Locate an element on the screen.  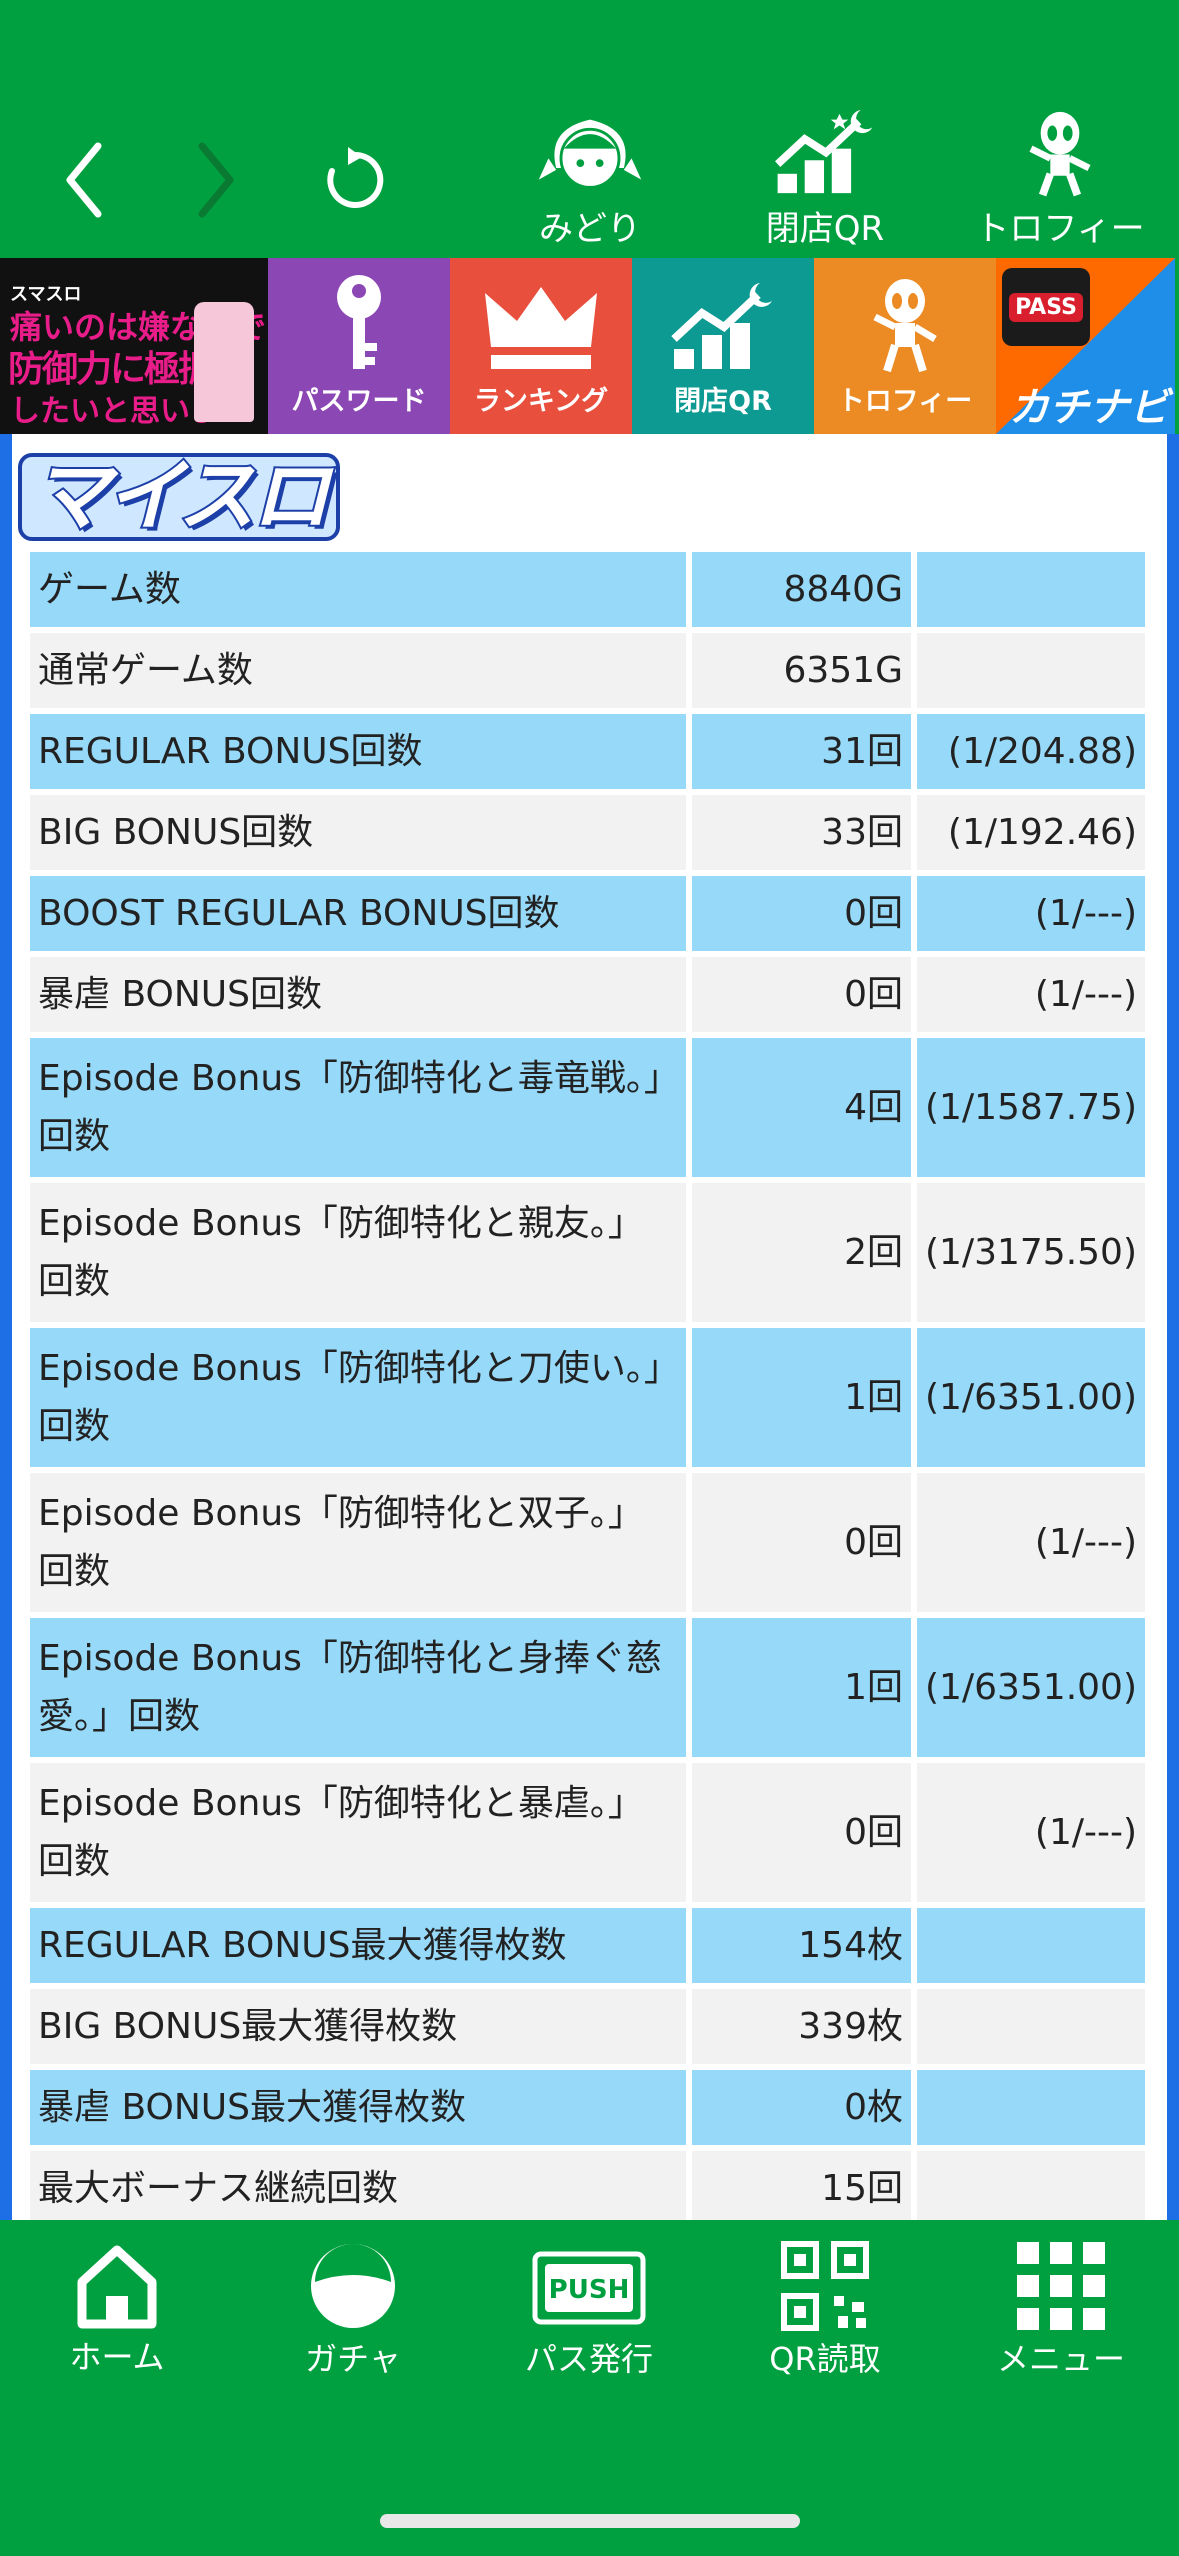
stat-name: 暴虐 BONUS回数 is located at coordinates (358, 994).